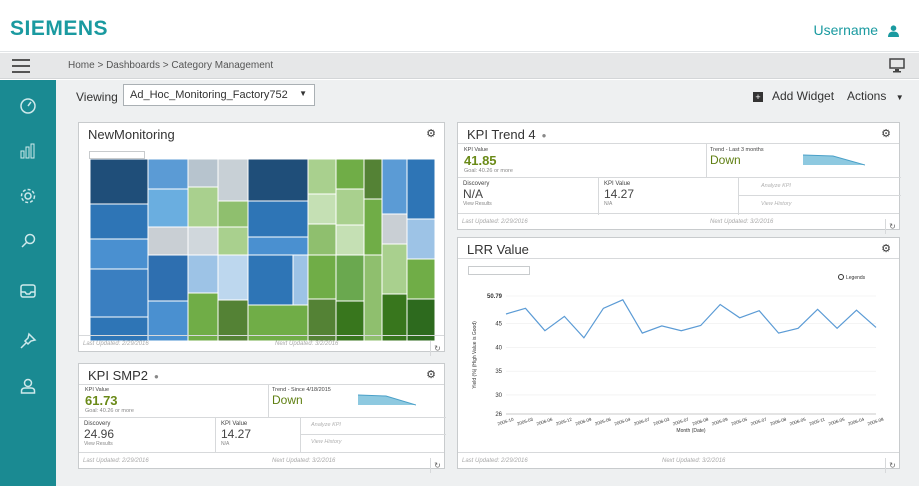  What do you see at coordinates (623, 421) in the screenshot?
I see `x-tick-label: 2005-04` at bounding box center [623, 421].